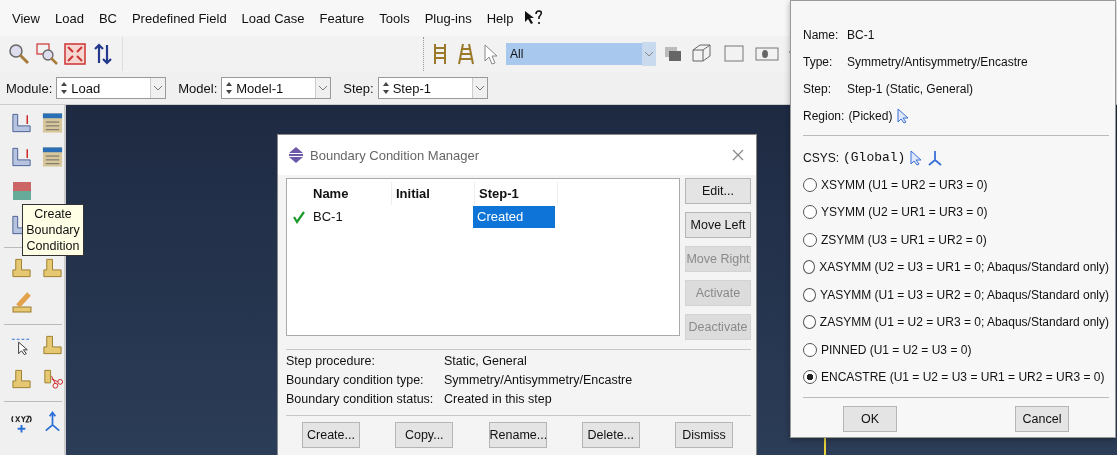 The image size is (1117, 455). I want to click on field-label: Region:, so click(824, 115).